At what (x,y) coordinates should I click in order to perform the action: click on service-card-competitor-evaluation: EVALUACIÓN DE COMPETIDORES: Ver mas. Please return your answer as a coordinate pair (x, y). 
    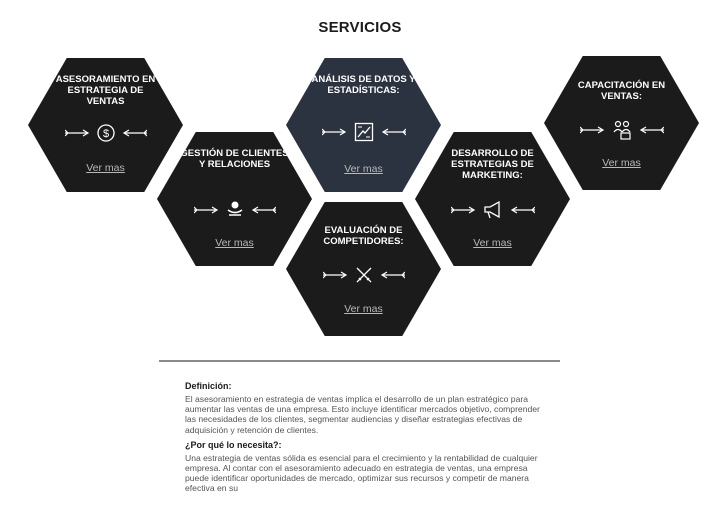
    Looking at the image, I should click on (363, 269).